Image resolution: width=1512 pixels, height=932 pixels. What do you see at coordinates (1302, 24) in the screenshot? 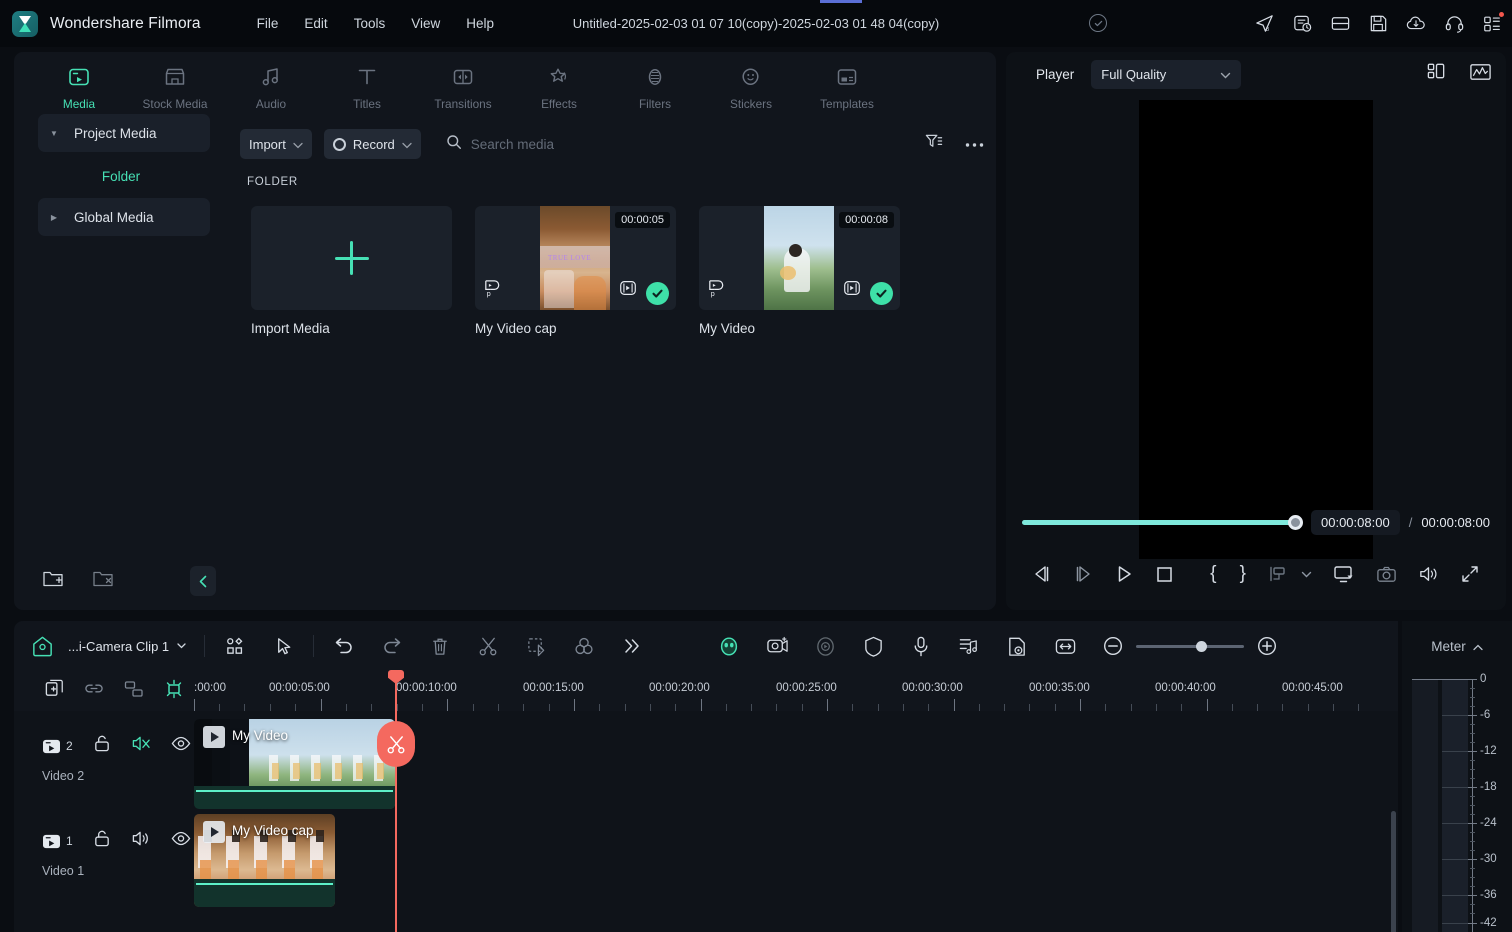
I see `task-history-icon` at bounding box center [1302, 24].